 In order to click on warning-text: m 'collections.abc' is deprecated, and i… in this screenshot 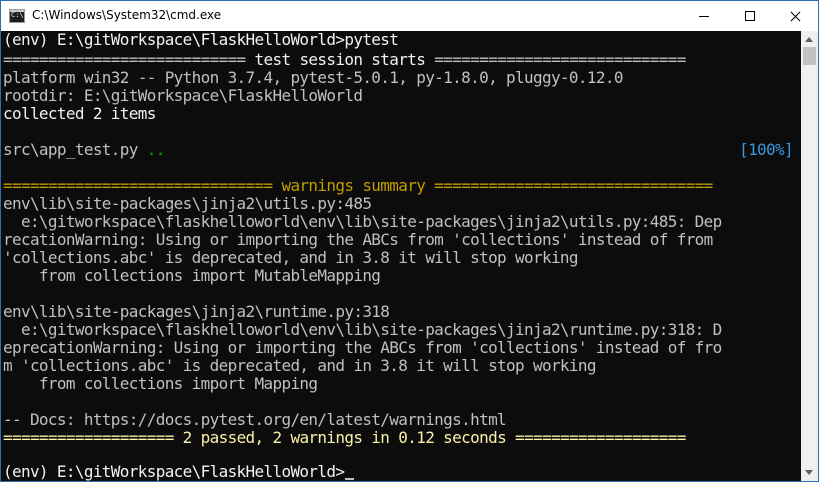, I will do `click(300, 365)`.